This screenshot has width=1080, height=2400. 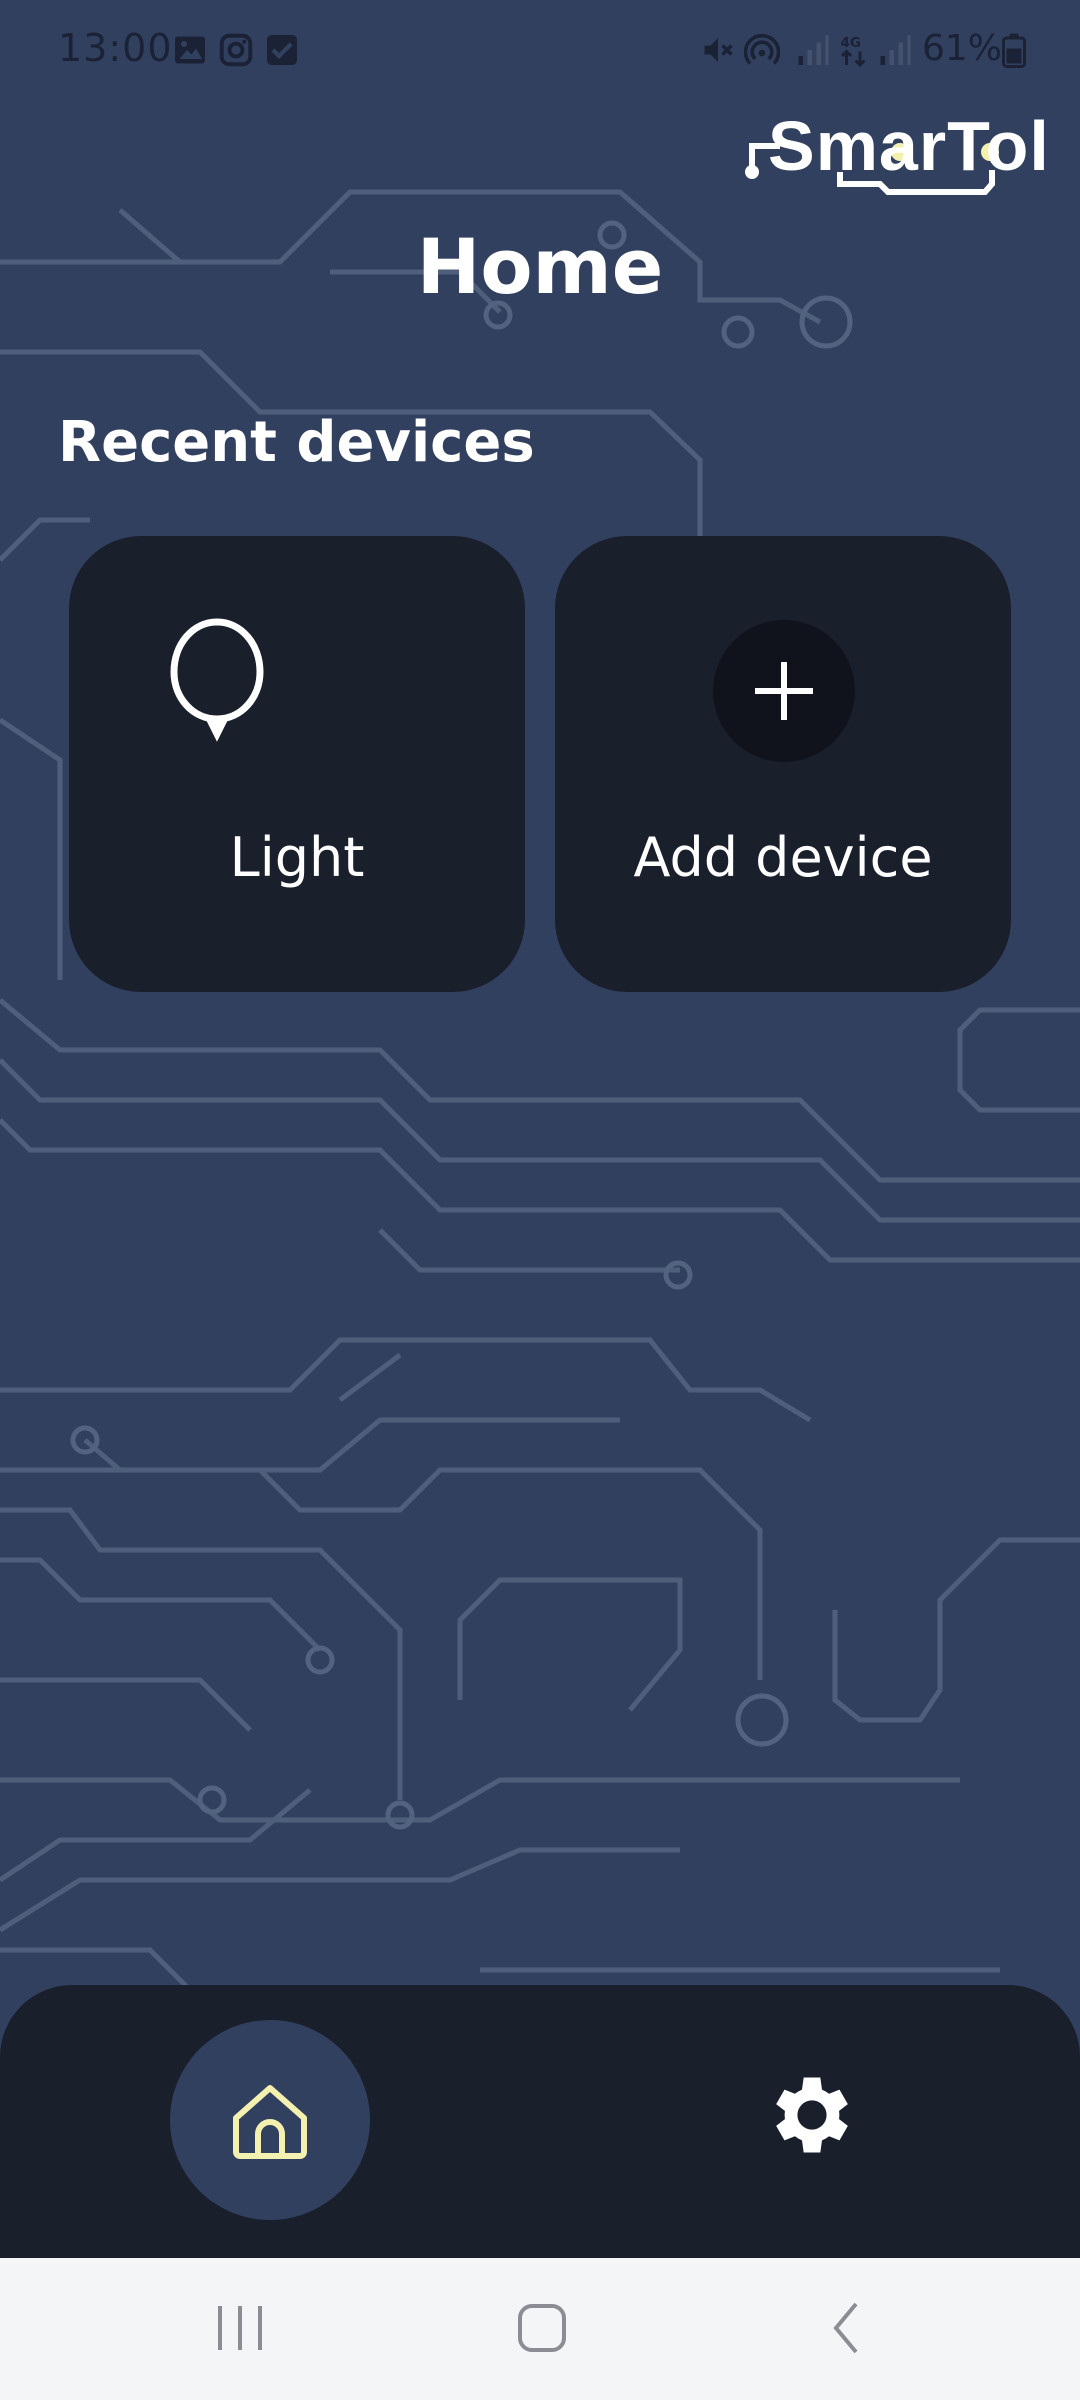 What do you see at coordinates (783, 764) in the screenshot?
I see `add-device-card: Add device` at bounding box center [783, 764].